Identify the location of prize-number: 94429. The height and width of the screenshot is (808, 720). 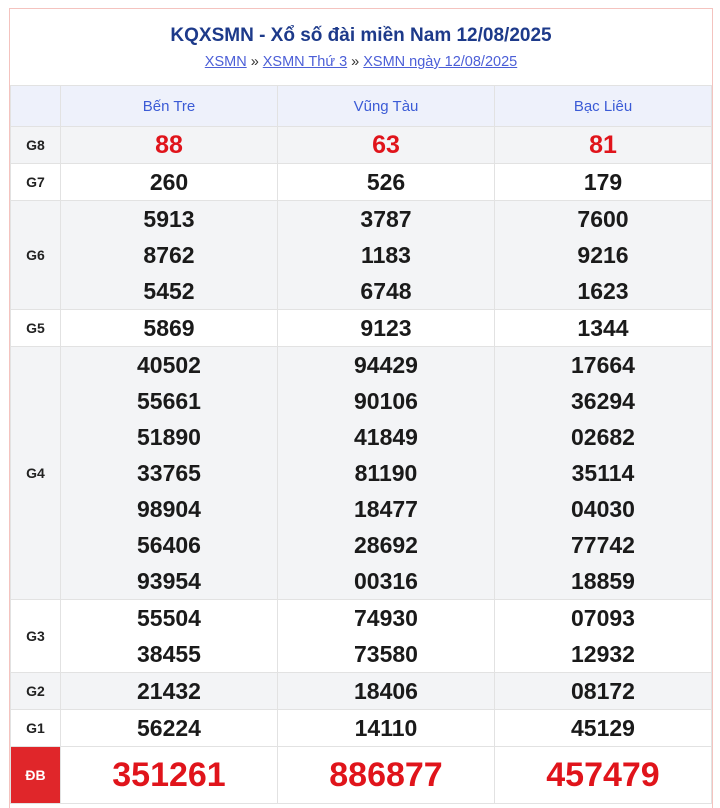
(386, 365).